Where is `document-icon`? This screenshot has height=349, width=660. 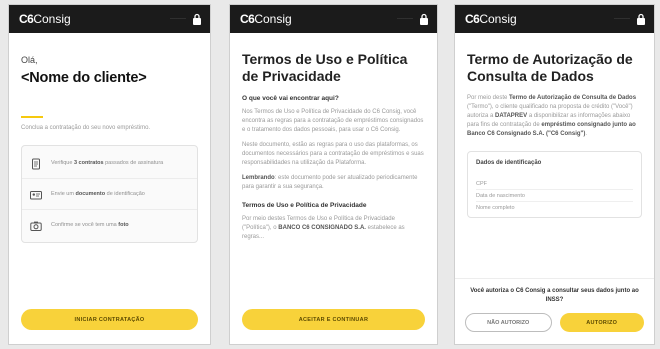 document-icon is located at coordinates (36, 163).